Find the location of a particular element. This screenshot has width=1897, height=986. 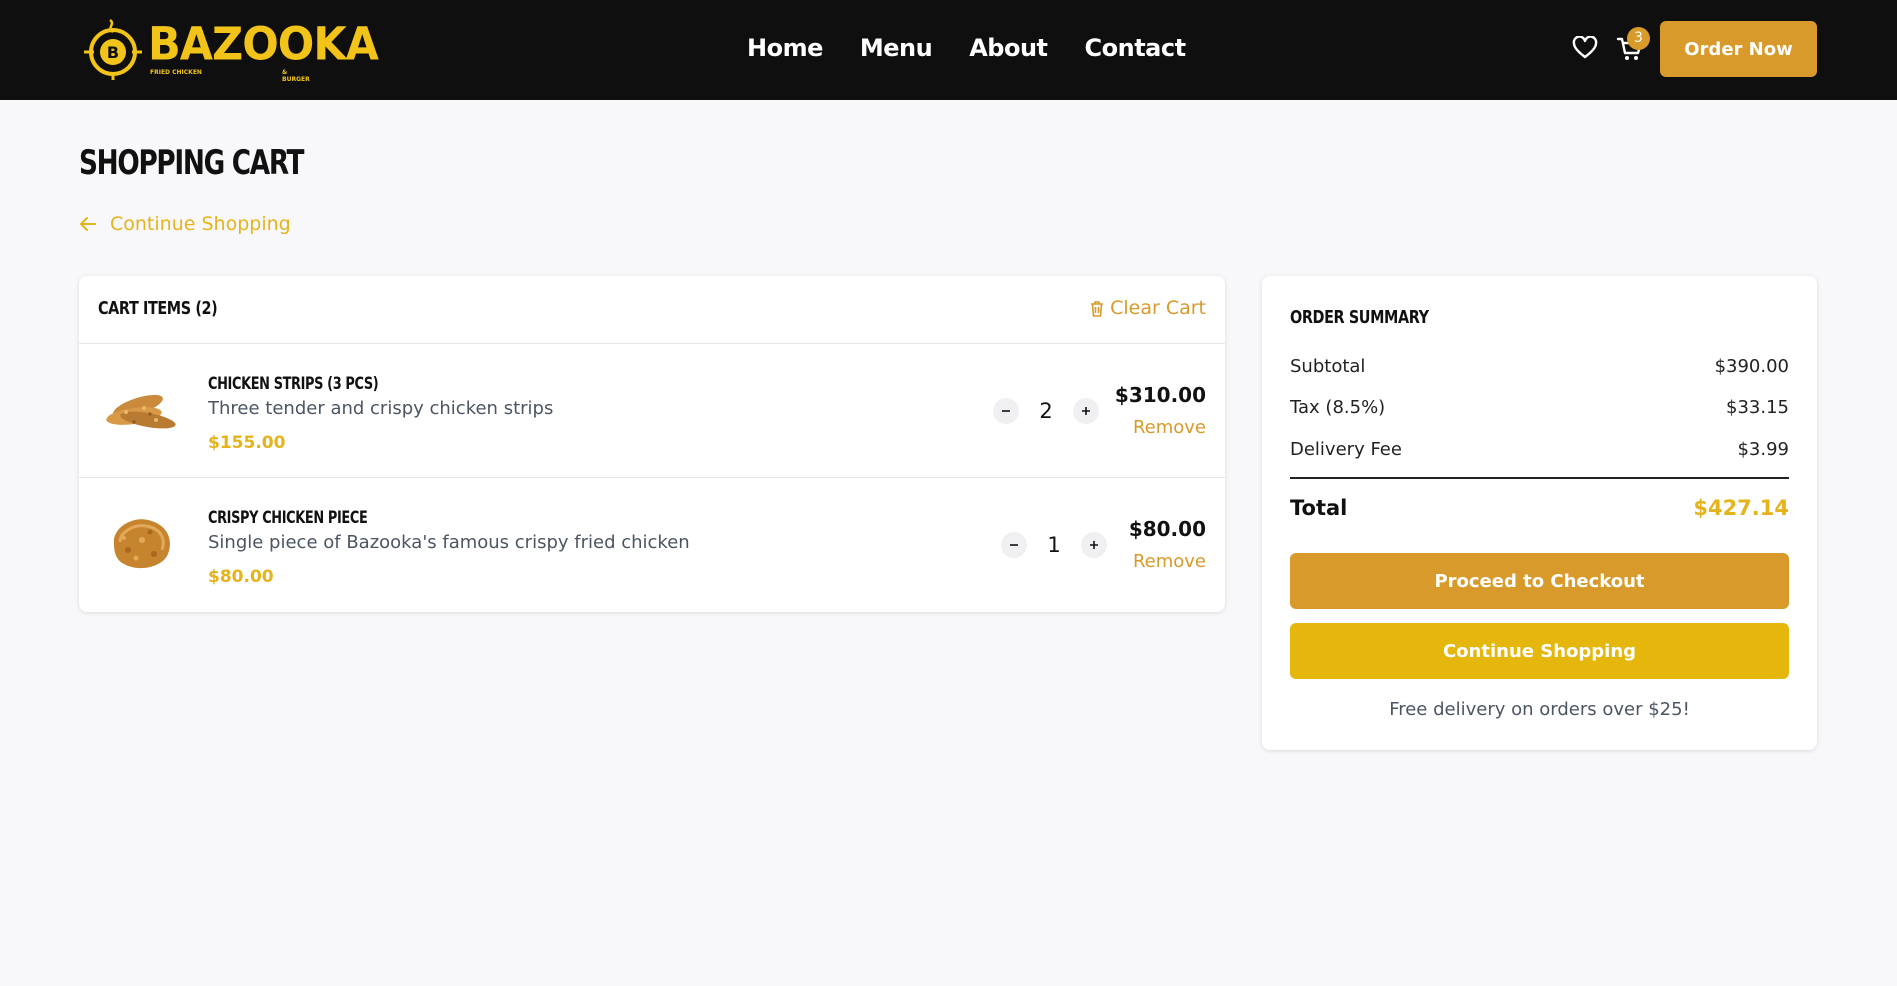

total-row: Total $427.14 is located at coordinates (1539, 508).